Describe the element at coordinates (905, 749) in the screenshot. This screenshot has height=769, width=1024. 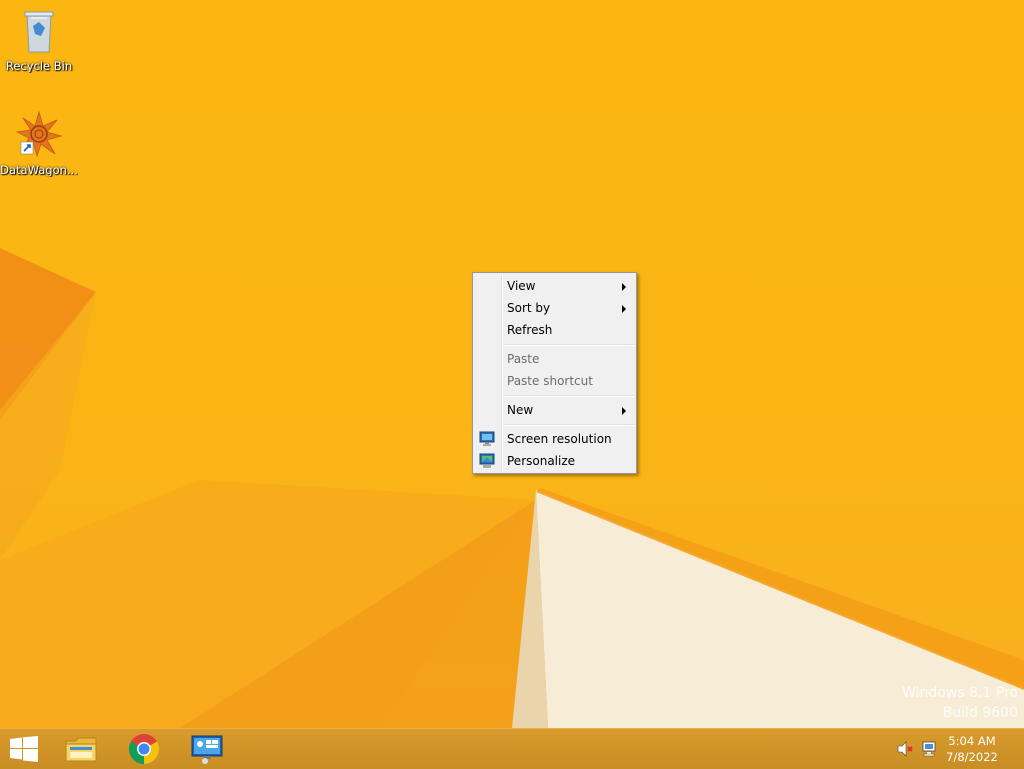
I see `volume-muted-icon` at that location.